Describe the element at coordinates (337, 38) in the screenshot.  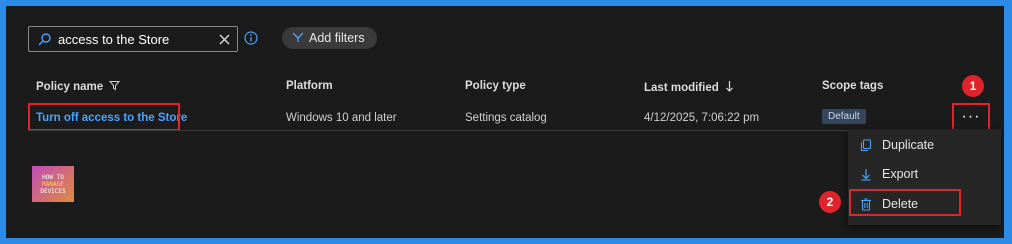
I see `add-filters-label: Add filters` at that location.